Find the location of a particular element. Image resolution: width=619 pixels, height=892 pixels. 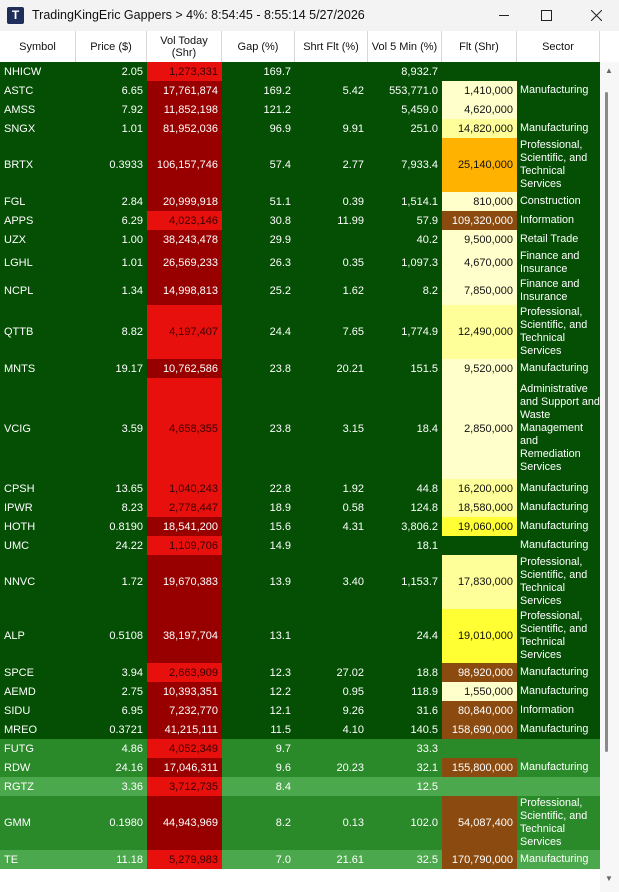

cell-short-float: 21.61 is located at coordinates (350, 859).